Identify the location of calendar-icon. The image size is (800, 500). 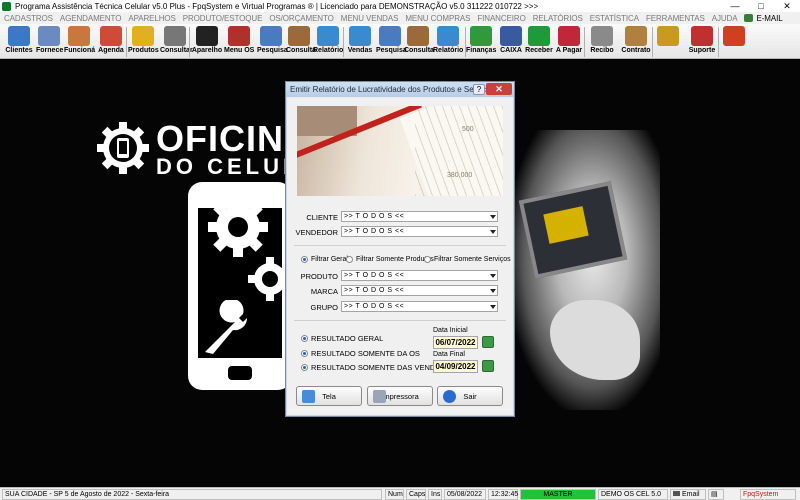
(111, 36).